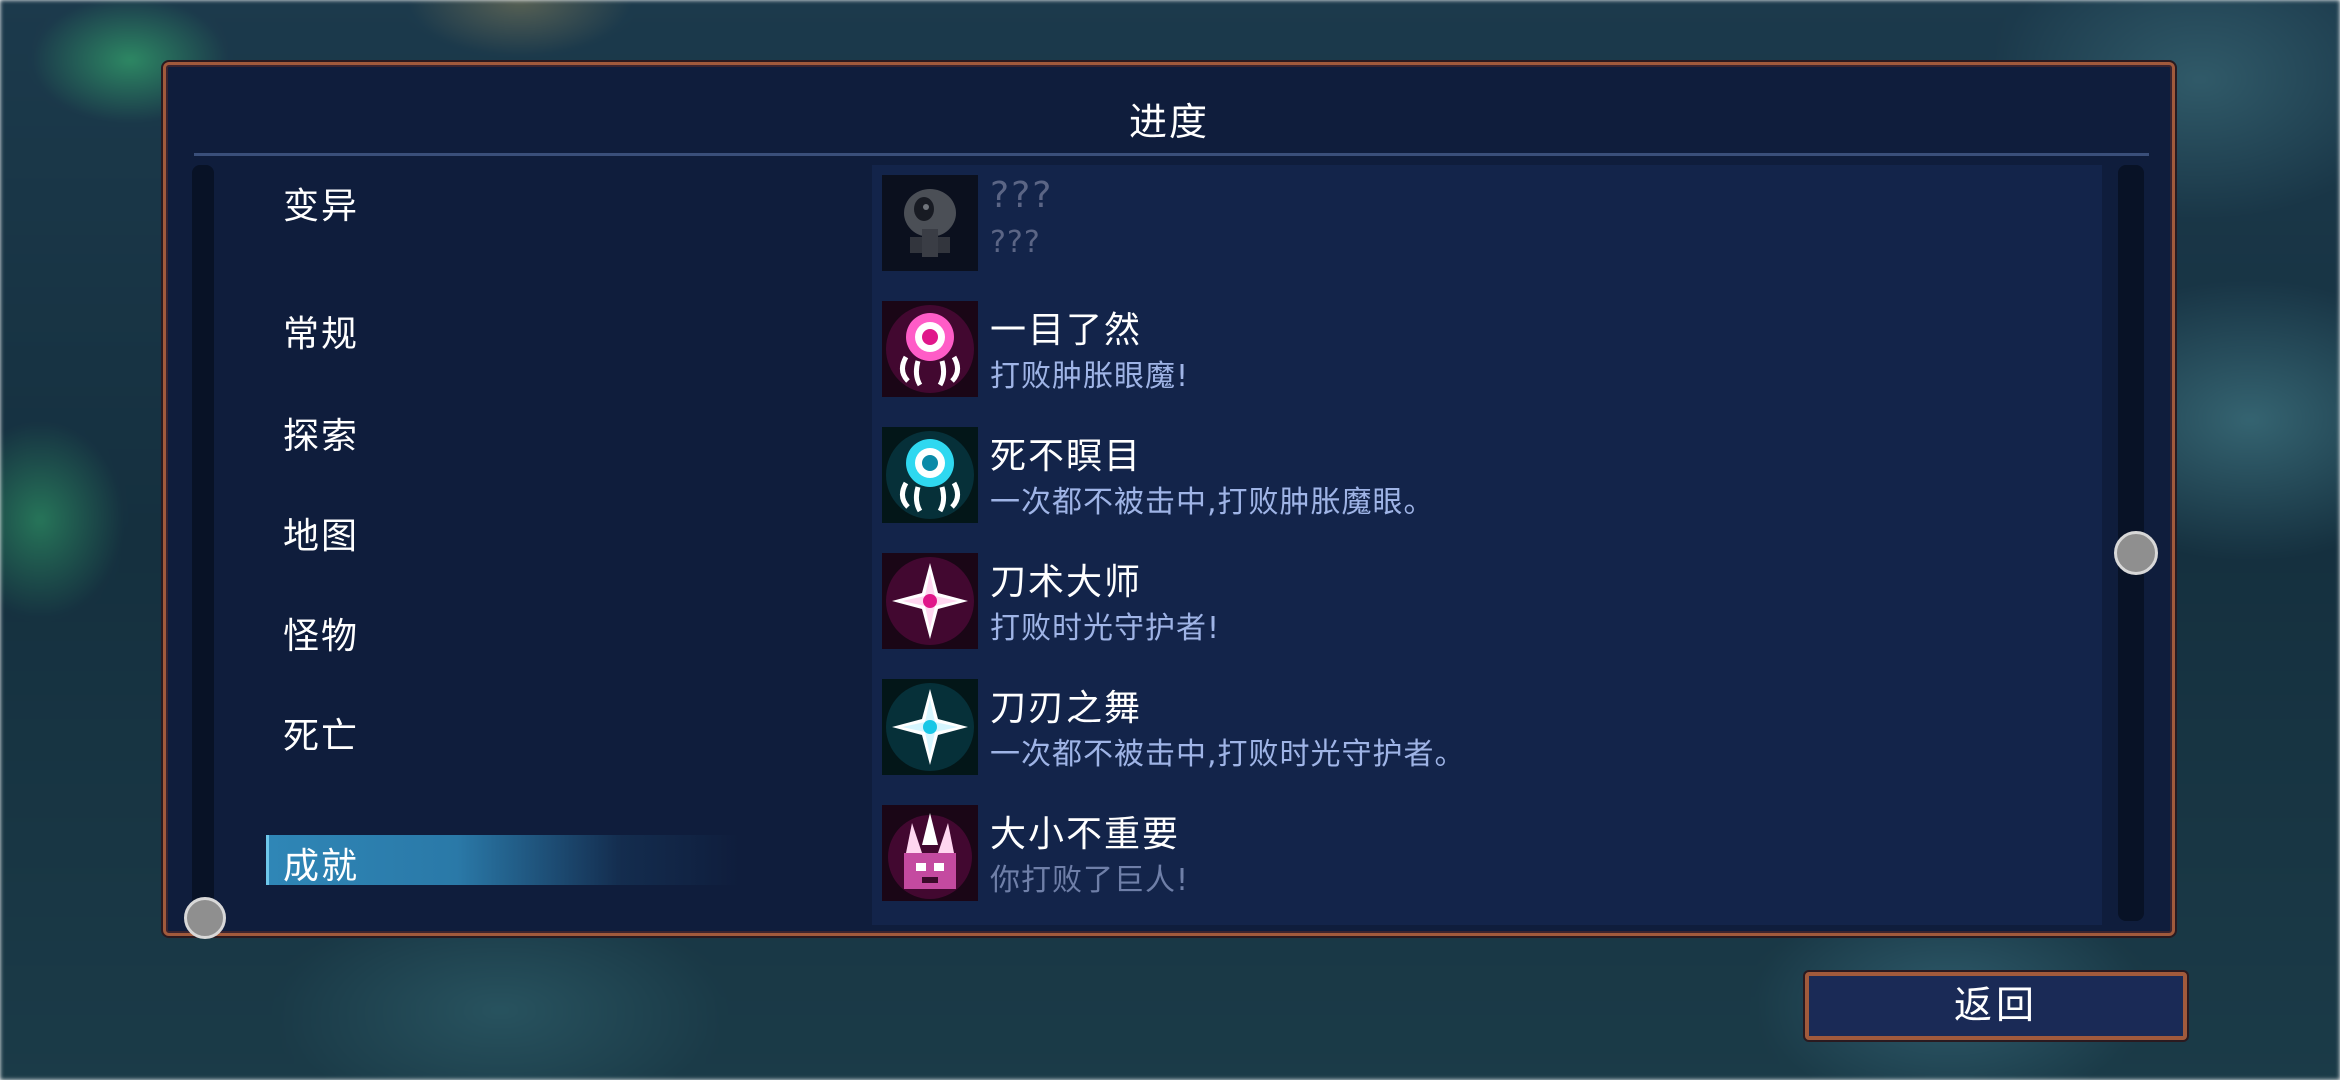  I want to click on achievement-name: 刀术大师, so click(1066, 582).